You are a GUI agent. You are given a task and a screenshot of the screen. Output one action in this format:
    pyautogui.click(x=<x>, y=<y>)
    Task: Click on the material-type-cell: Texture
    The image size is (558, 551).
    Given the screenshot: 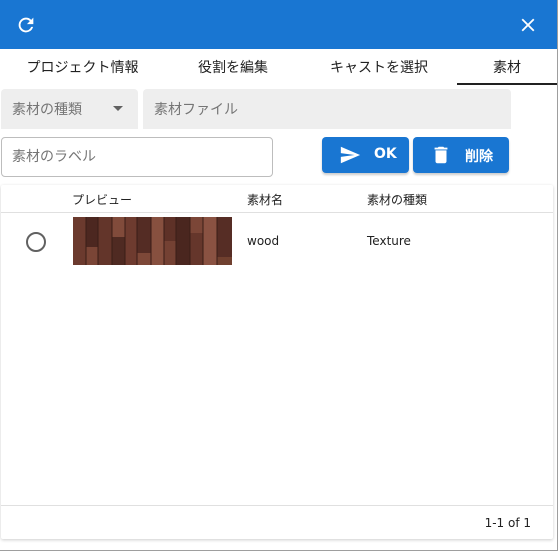 What is the action you would take?
    pyautogui.click(x=389, y=241)
    